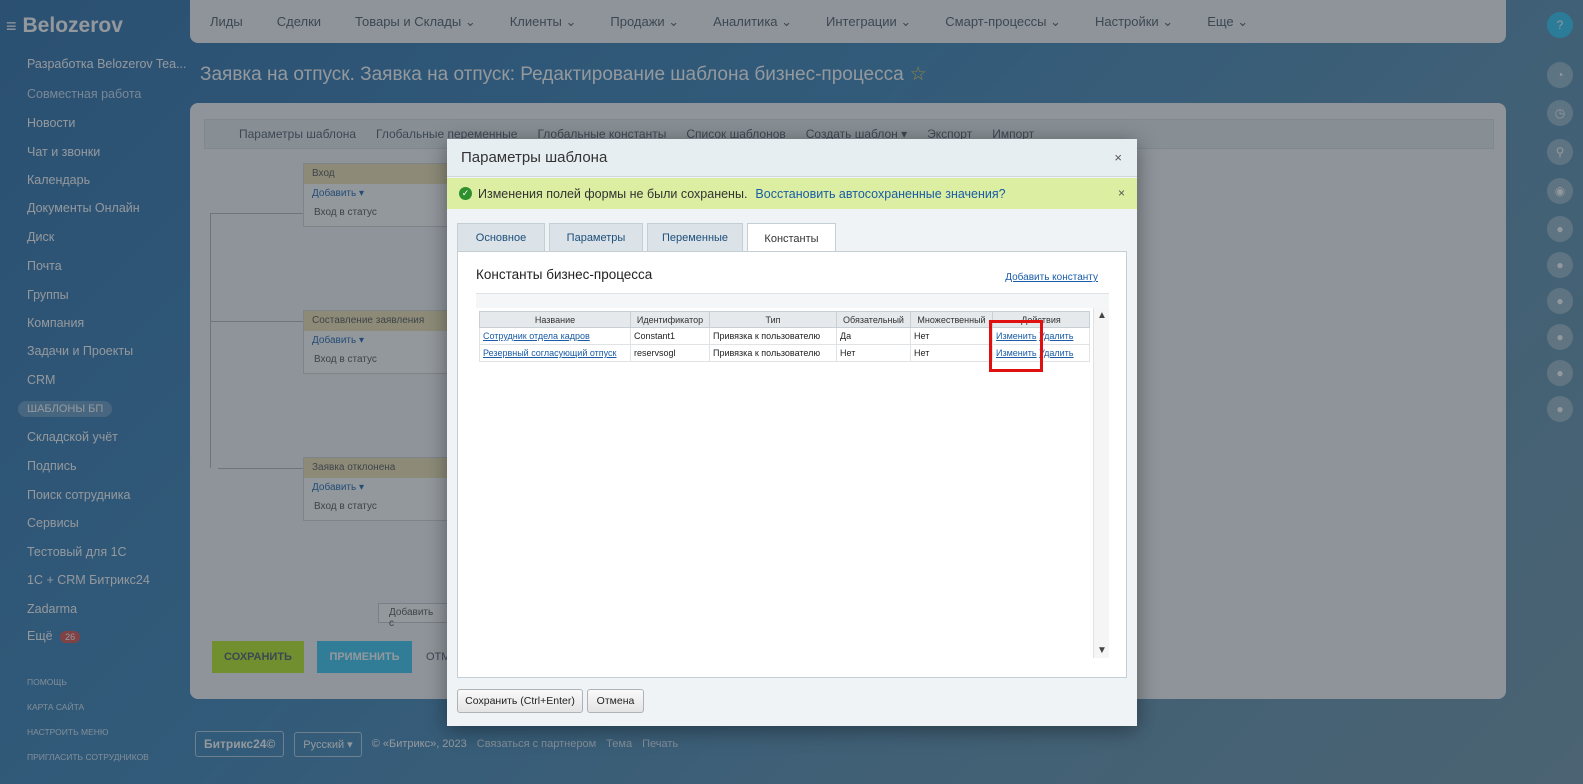  Describe the element at coordinates (1102, 315) in the screenshot. I see `chevron-up-icon: ▲` at that location.